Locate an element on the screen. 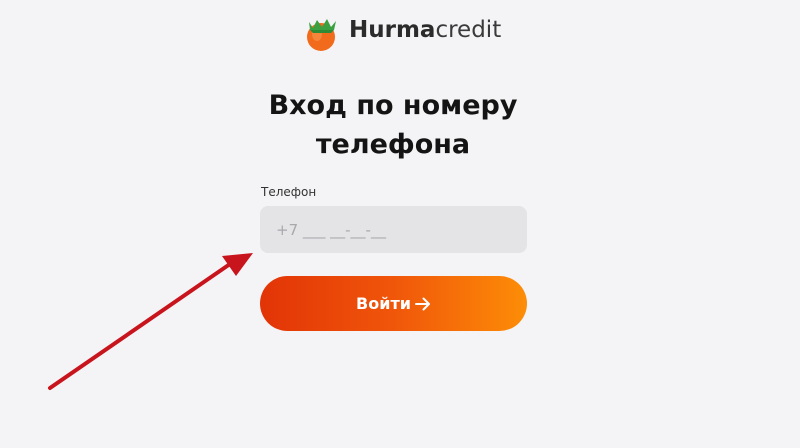  page-title: Вход по номеру телефона is located at coordinates (393, 125).